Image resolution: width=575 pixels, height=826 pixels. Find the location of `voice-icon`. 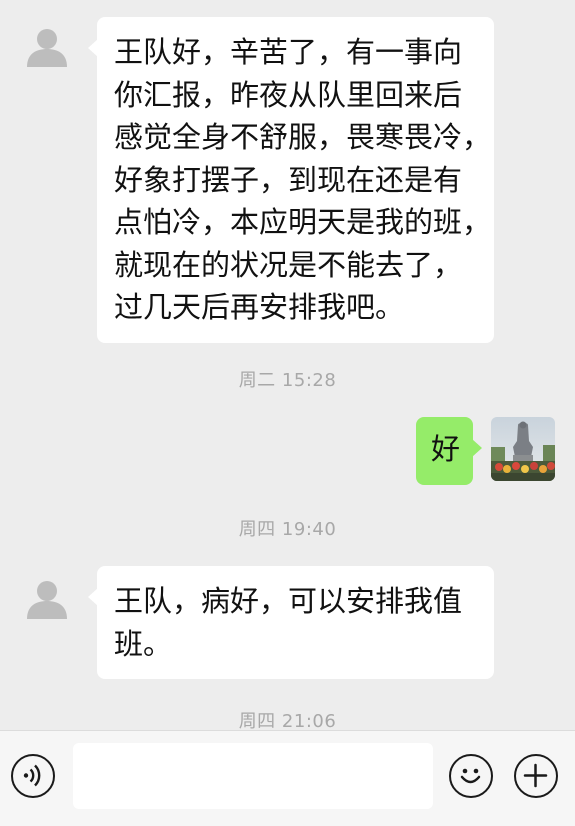

voice-icon is located at coordinates (32, 775).